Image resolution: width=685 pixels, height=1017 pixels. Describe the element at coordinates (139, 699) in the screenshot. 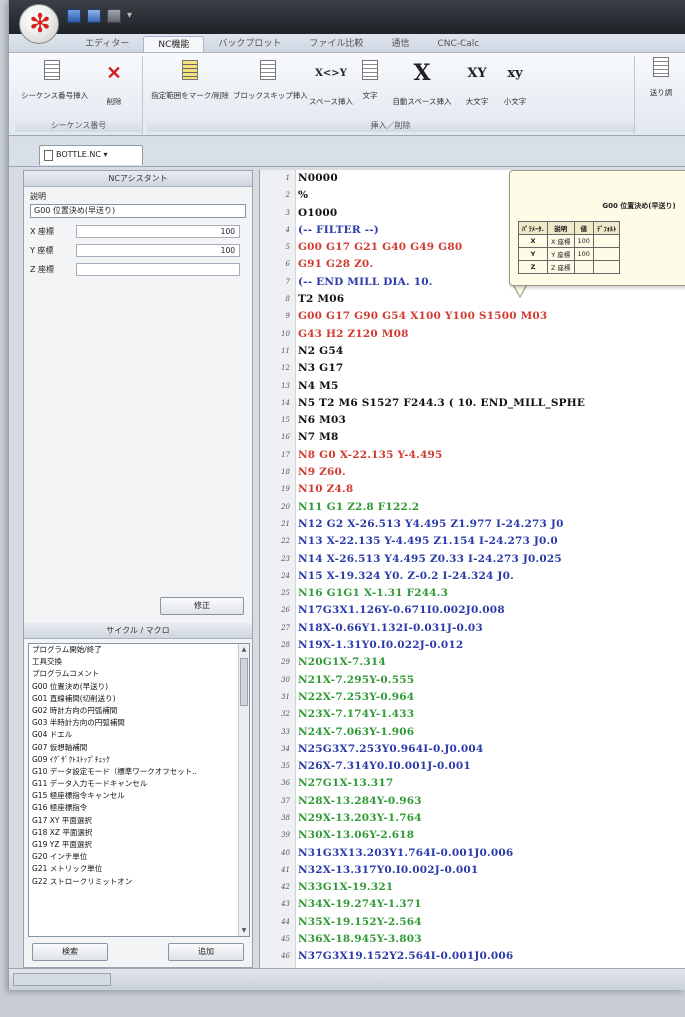

I see `macro-list-item: G01 直線補間(切削送り)` at that location.